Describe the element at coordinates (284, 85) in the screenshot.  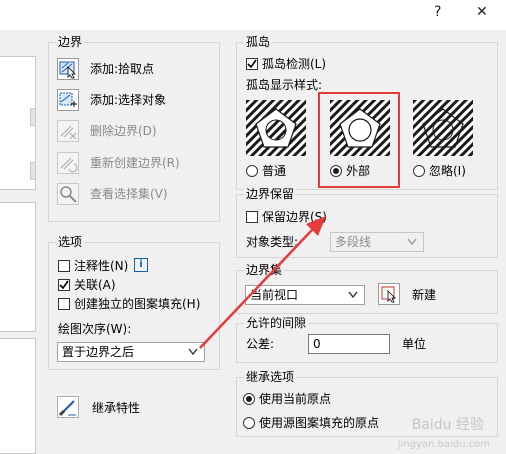
I see `island-display-style-label: 孤岛显示样式:` at that location.